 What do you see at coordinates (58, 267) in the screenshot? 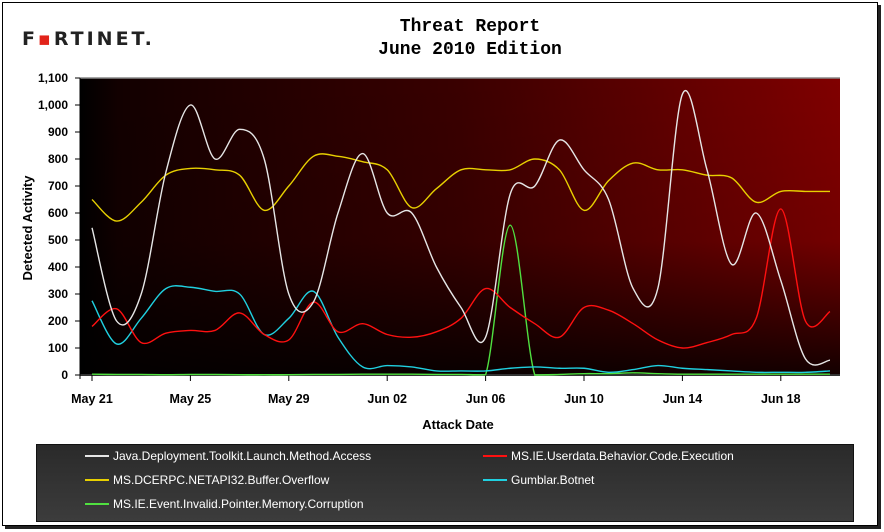
I see `y-tick-label: 400` at bounding box center [58, 267].